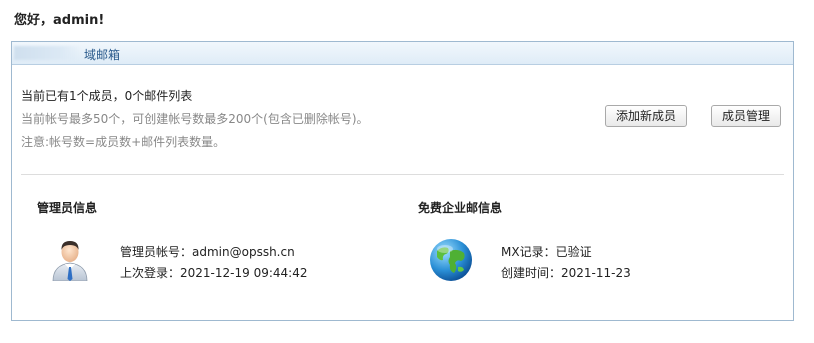 The height and width of the screenshot is (343, 814). What do you see at coordinates (451, 260) in the screenshot?
I see `globe-icon` at bounding box center [451, 260].